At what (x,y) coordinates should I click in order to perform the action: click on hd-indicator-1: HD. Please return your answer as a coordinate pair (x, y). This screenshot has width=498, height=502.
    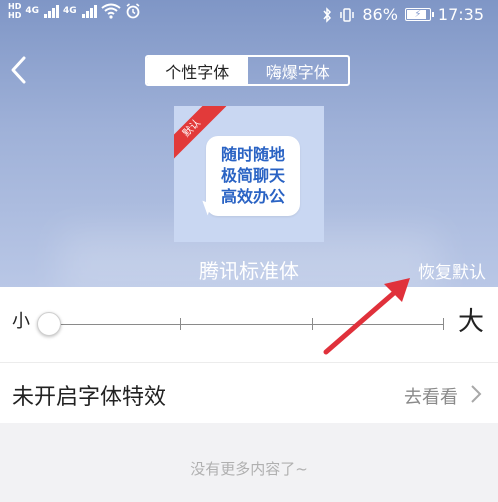
    Looking at the image, I should click on (15, 6).